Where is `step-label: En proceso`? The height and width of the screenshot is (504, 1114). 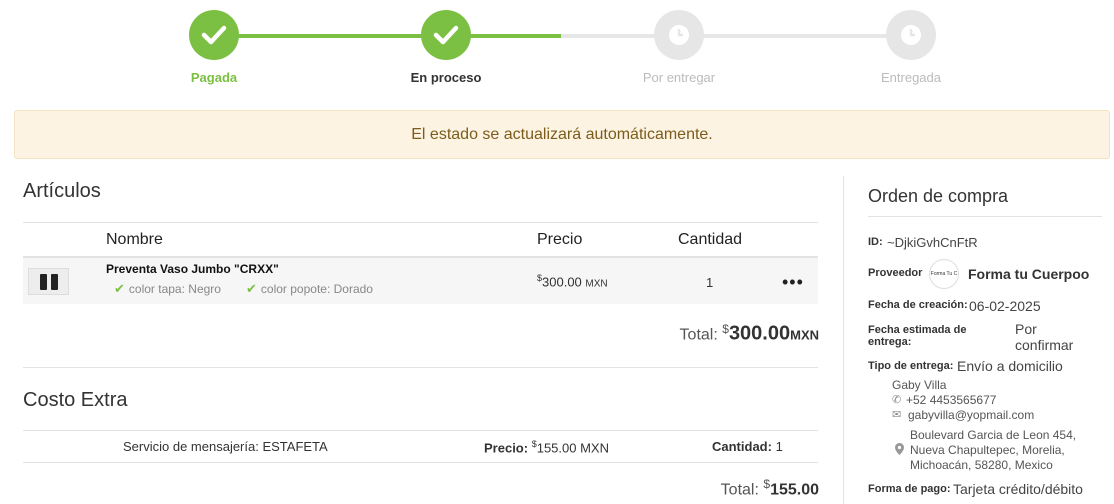
step-label: En proceso is located at coordinates (446, 77).